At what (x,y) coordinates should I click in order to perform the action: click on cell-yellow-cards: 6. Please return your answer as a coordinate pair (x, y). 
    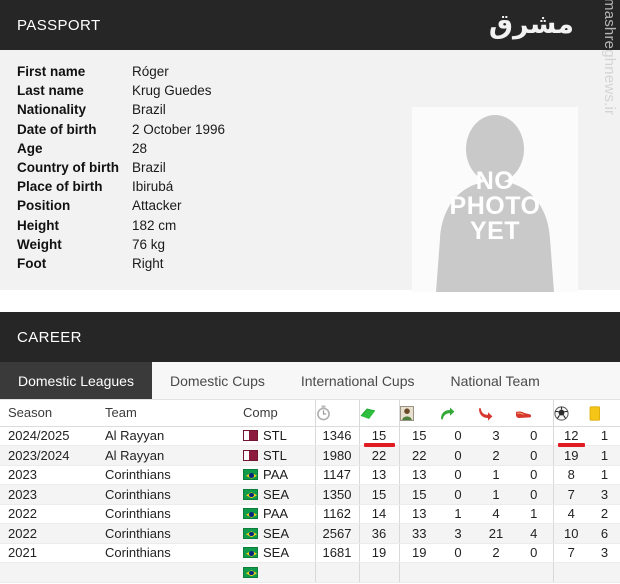
    Looking at the image, I should click on (604, 533).